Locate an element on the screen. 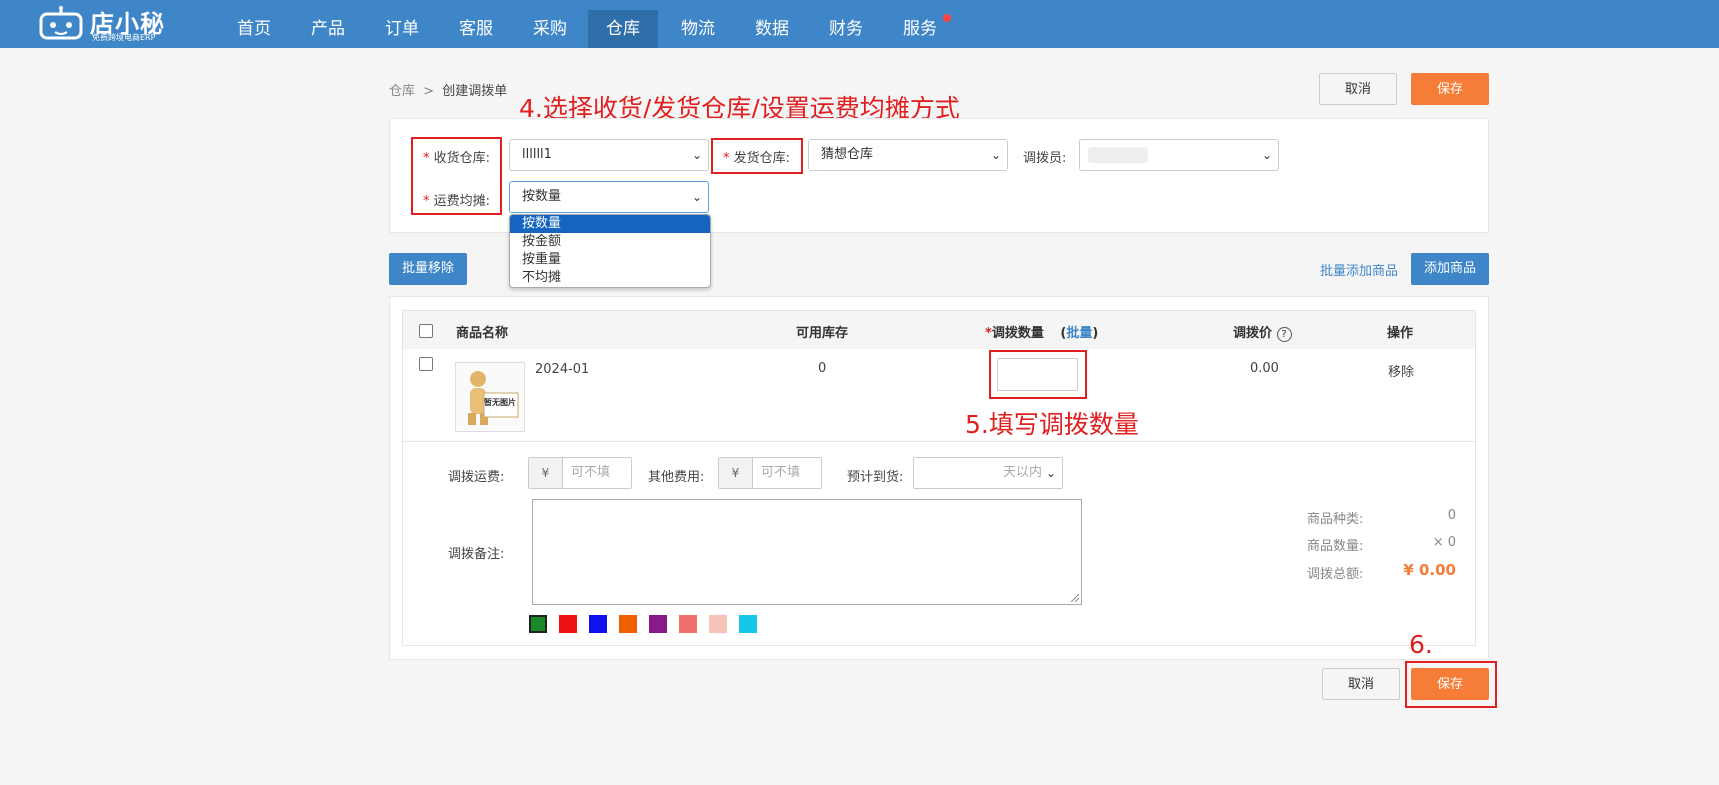 This screenshot has height=785, width=1719. brand-subtitle: 免费跨境电商ERP is located at coordinates (124, 37).